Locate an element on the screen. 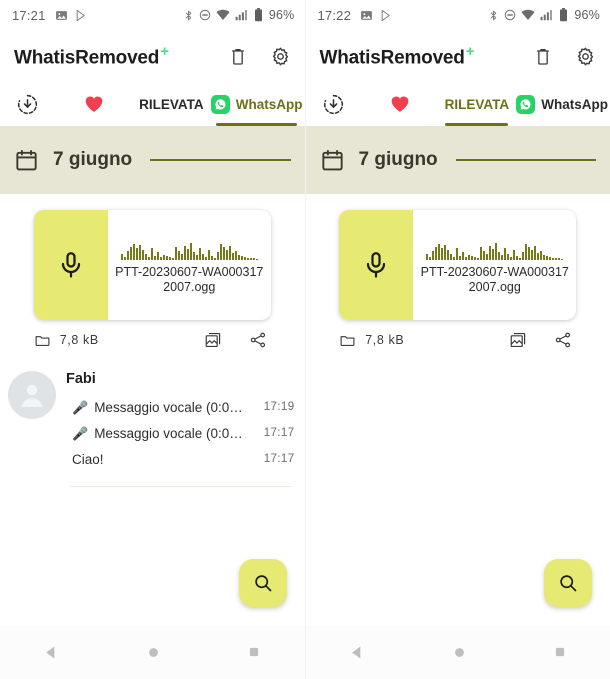 Image resolution: width=610 pixels, height=679 pixels. message-text: Ciao! is located at coordinates (88, 459).